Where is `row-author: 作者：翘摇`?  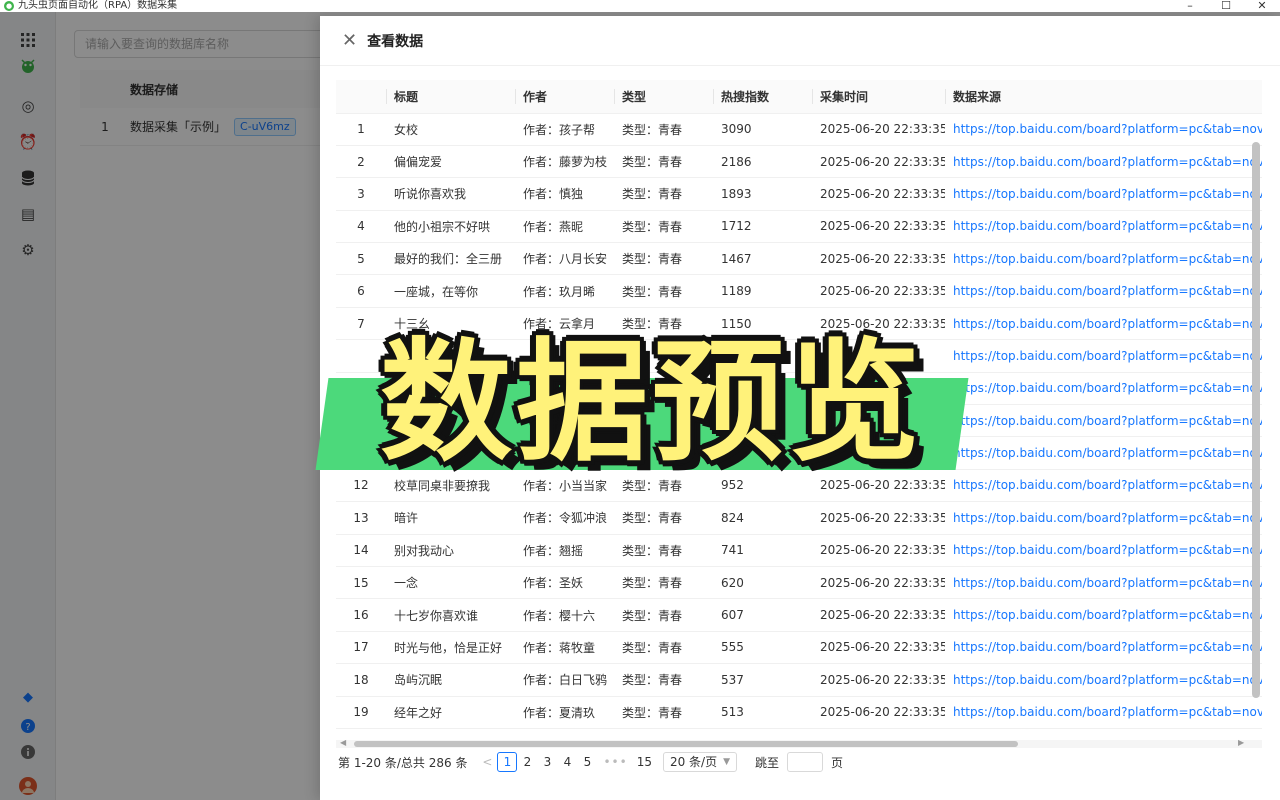
row-author: 作者：翘摇 is located at coordinates (564, 550).